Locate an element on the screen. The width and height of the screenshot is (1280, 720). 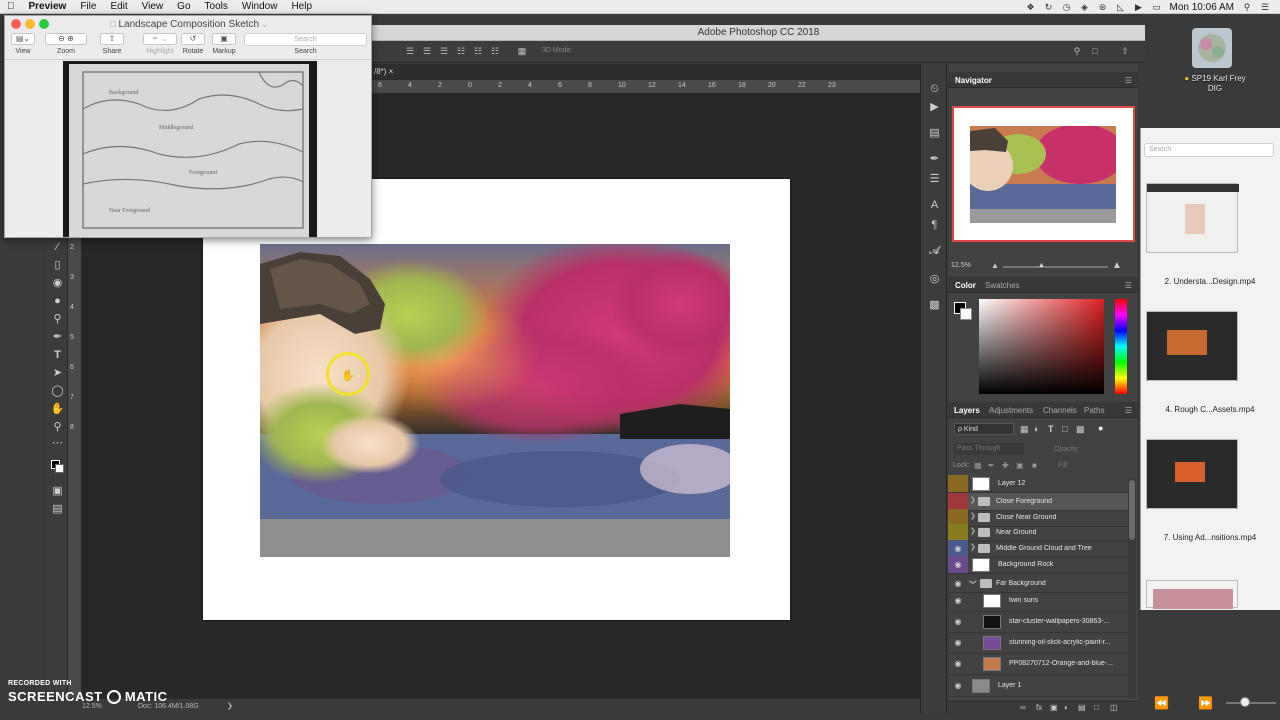
lock-position-icon: ✚ is located at coordinates (1005, 465).